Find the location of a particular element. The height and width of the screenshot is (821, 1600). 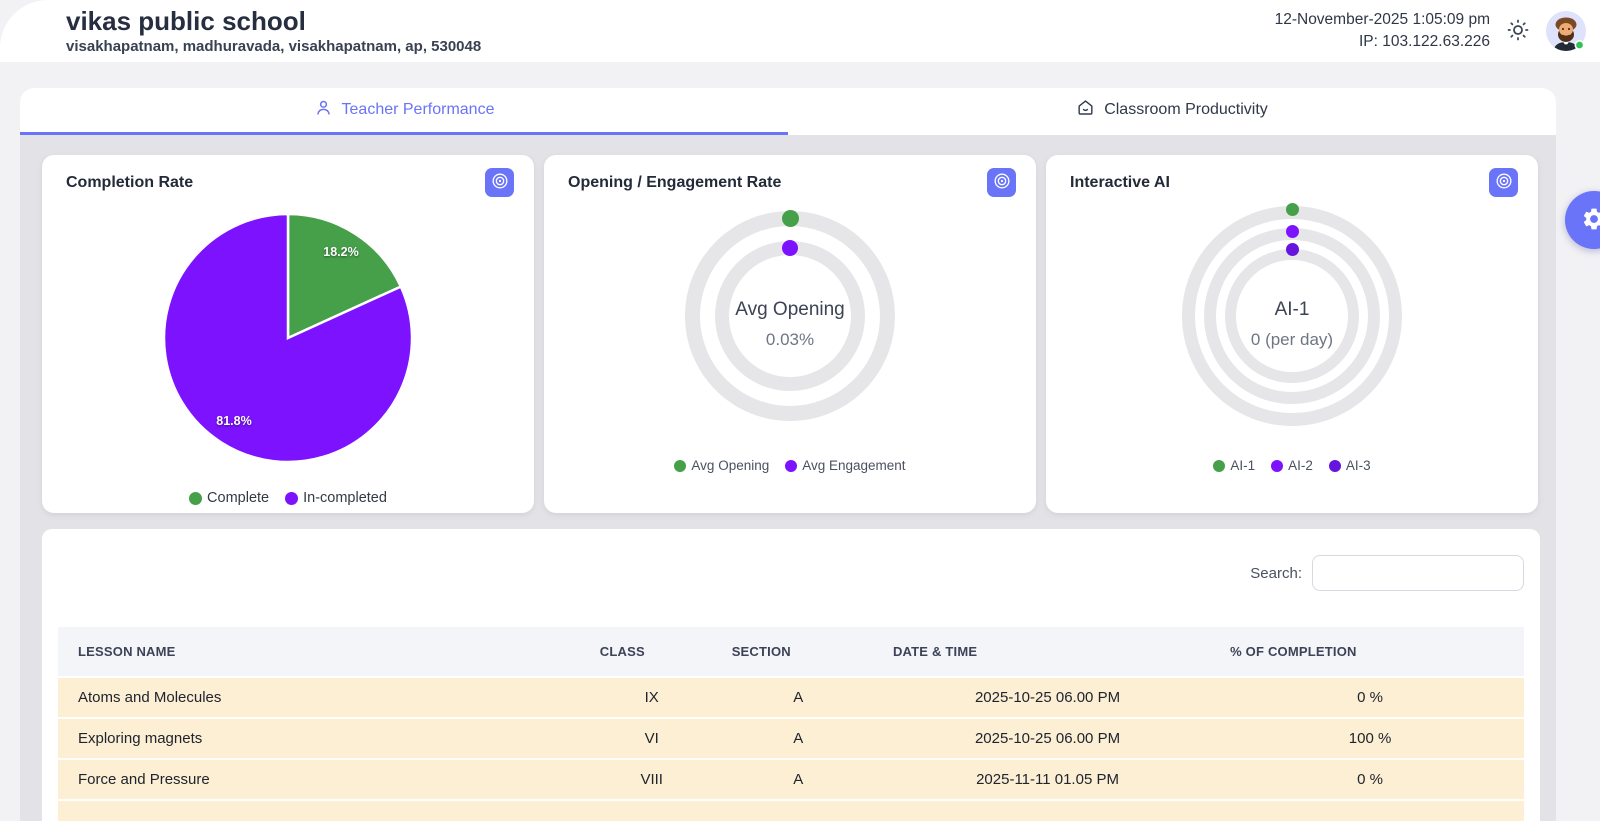

radial-dot-avg-opening is located at coordinates (790, 218).